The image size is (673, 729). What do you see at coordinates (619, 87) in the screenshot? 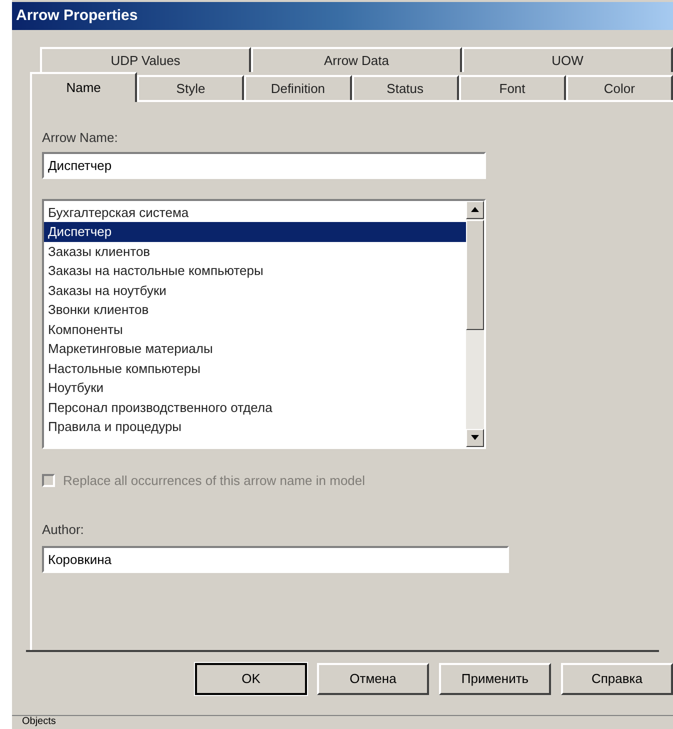
I see `tab: Color` at bounding box center [619, 87].